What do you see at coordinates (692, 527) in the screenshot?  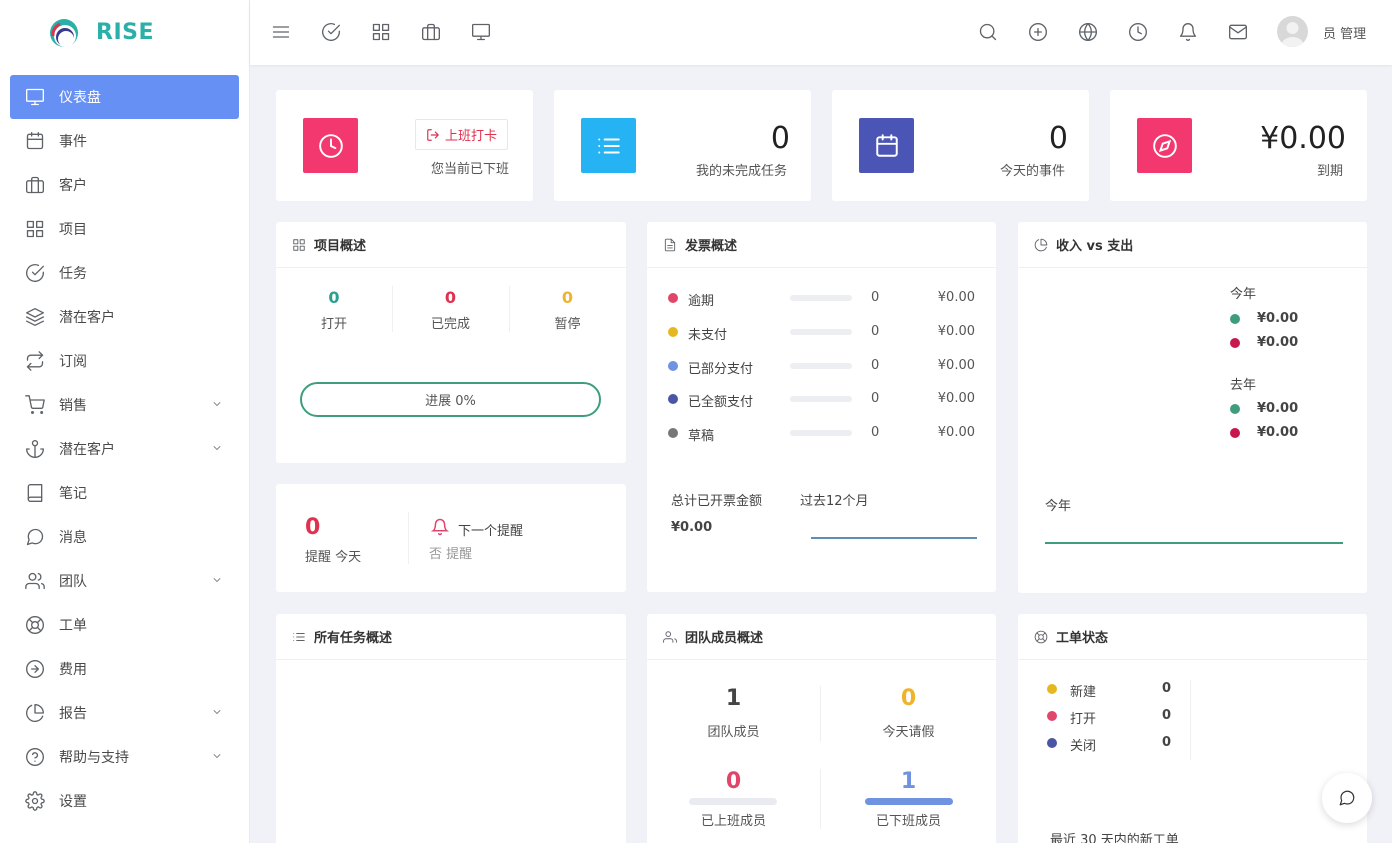 I see `invoice-total-value: ¥0.00` at bounding box center [692, 527].